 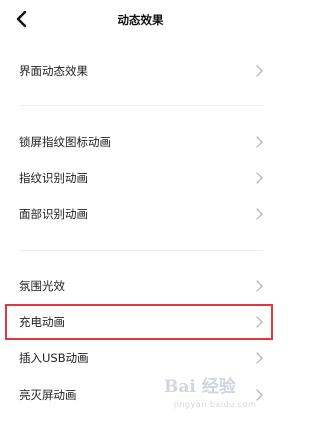 What do you see at coordinates (140, 71) in the screenshot?
I see `menu-item-interface-animation: 界面动态效果` at bounding box center [140, 71].